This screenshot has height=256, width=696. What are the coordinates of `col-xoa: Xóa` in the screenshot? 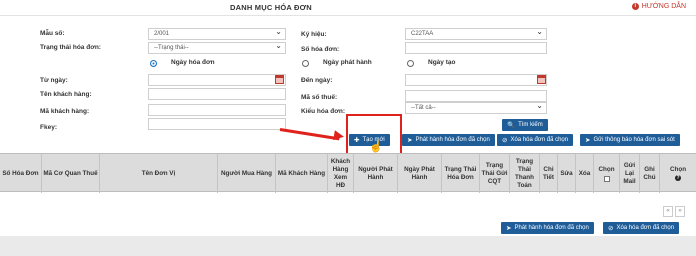 It's located at (585, 173).